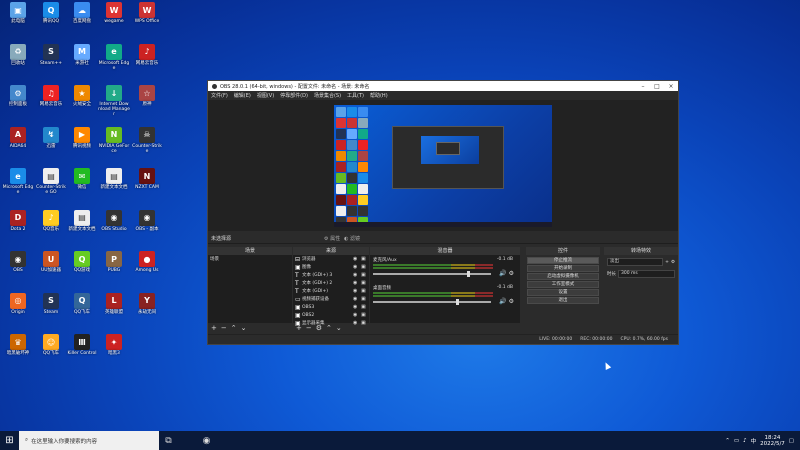 This screenshot has width=800, height=450. What do you see at coordinates (51, 220) in the screenshot?
I see `desktop-icon: ♪ QQ音乐` at bounding box center [51, 220].